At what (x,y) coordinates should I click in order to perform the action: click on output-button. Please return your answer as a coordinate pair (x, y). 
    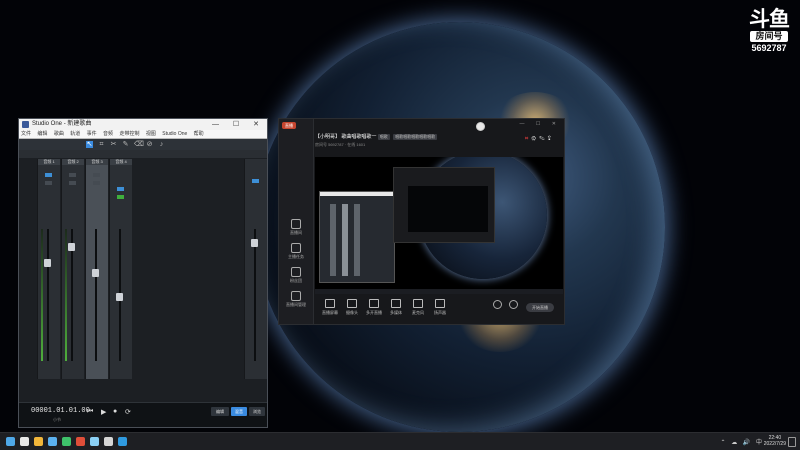
    Looking at the image, I should click on (255, 181).